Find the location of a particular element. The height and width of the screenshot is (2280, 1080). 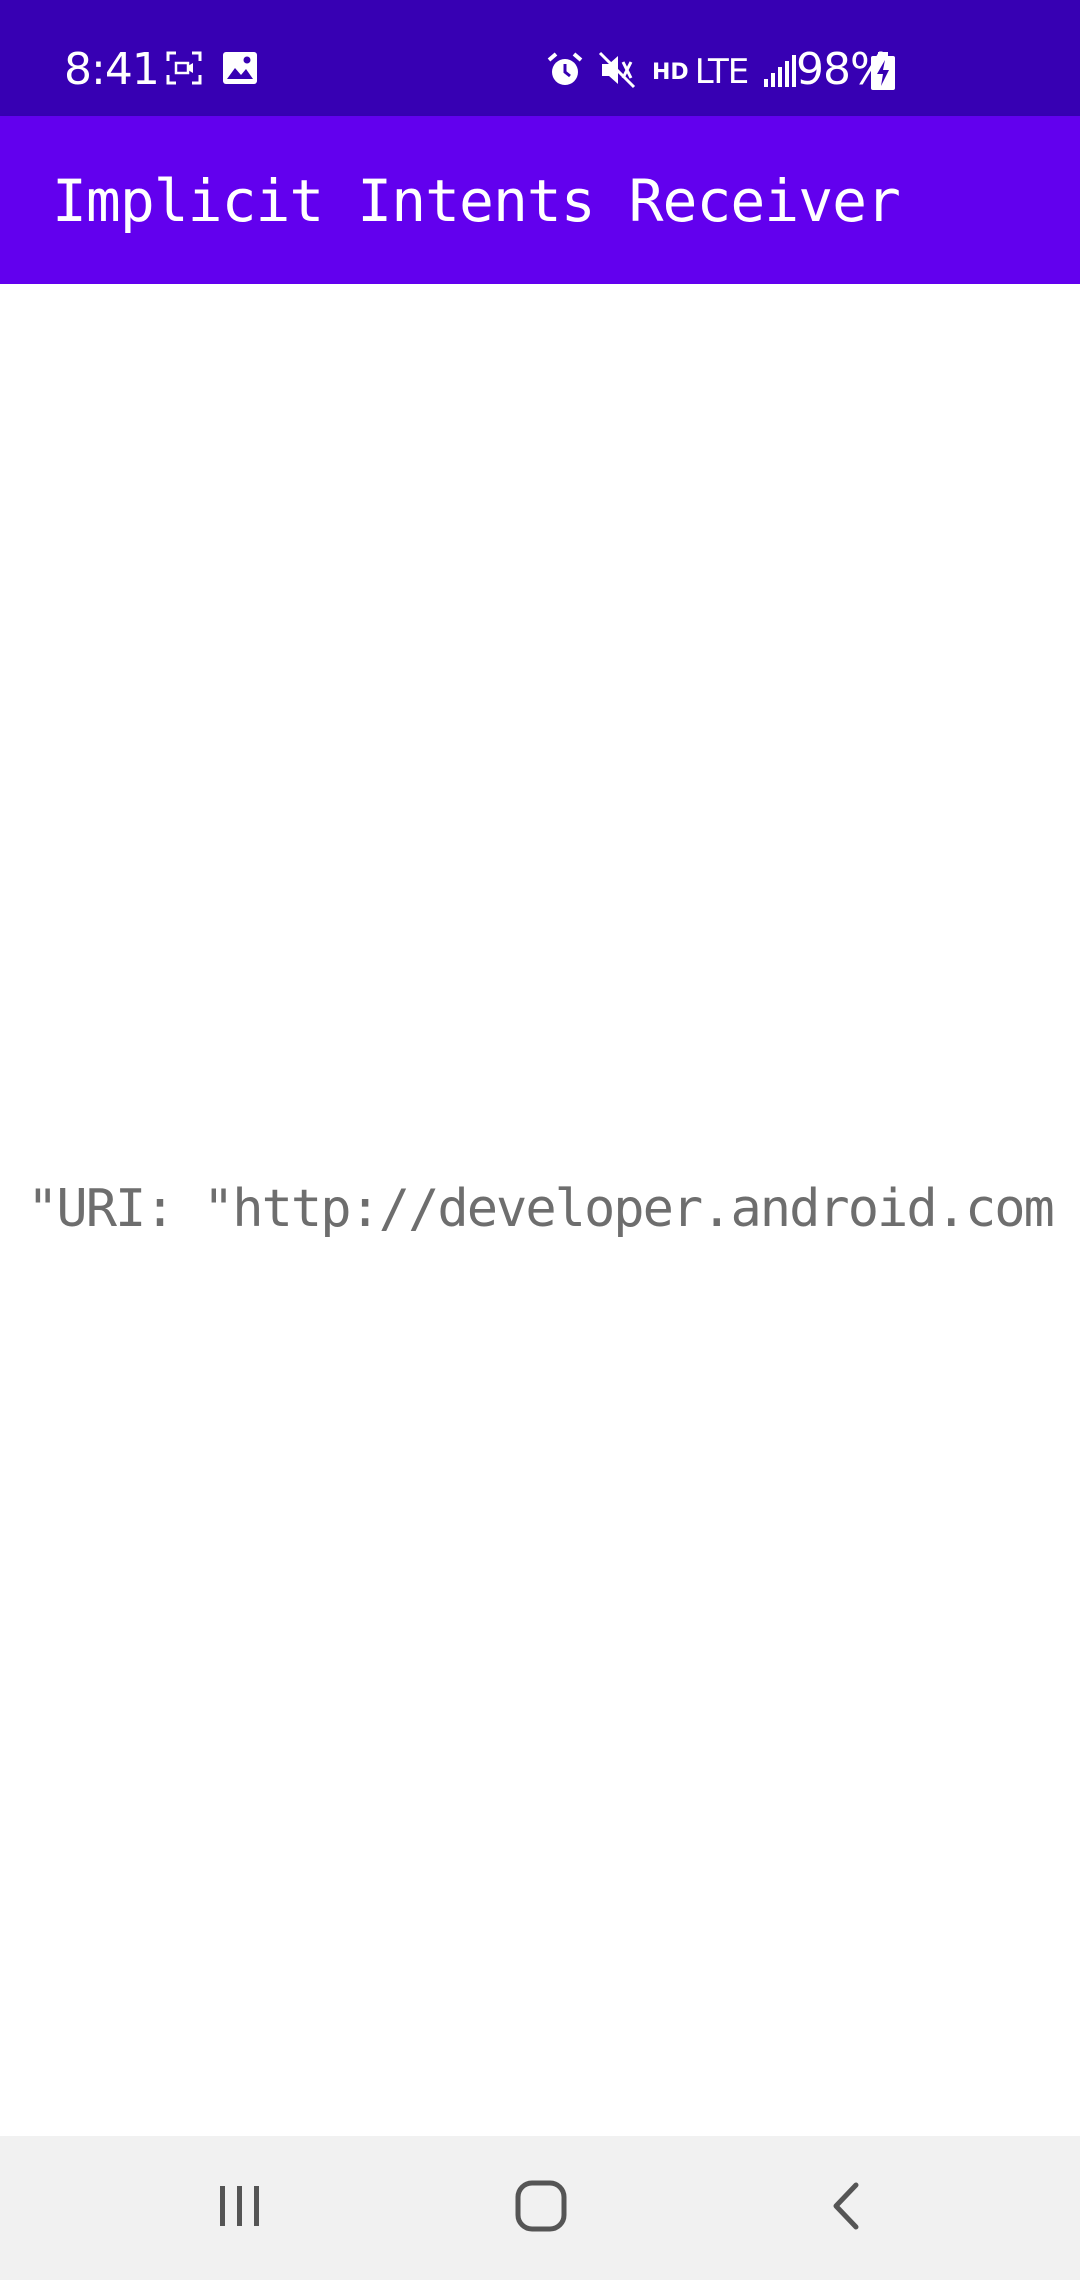

alarm-icon is located at coordinates (565, 72).